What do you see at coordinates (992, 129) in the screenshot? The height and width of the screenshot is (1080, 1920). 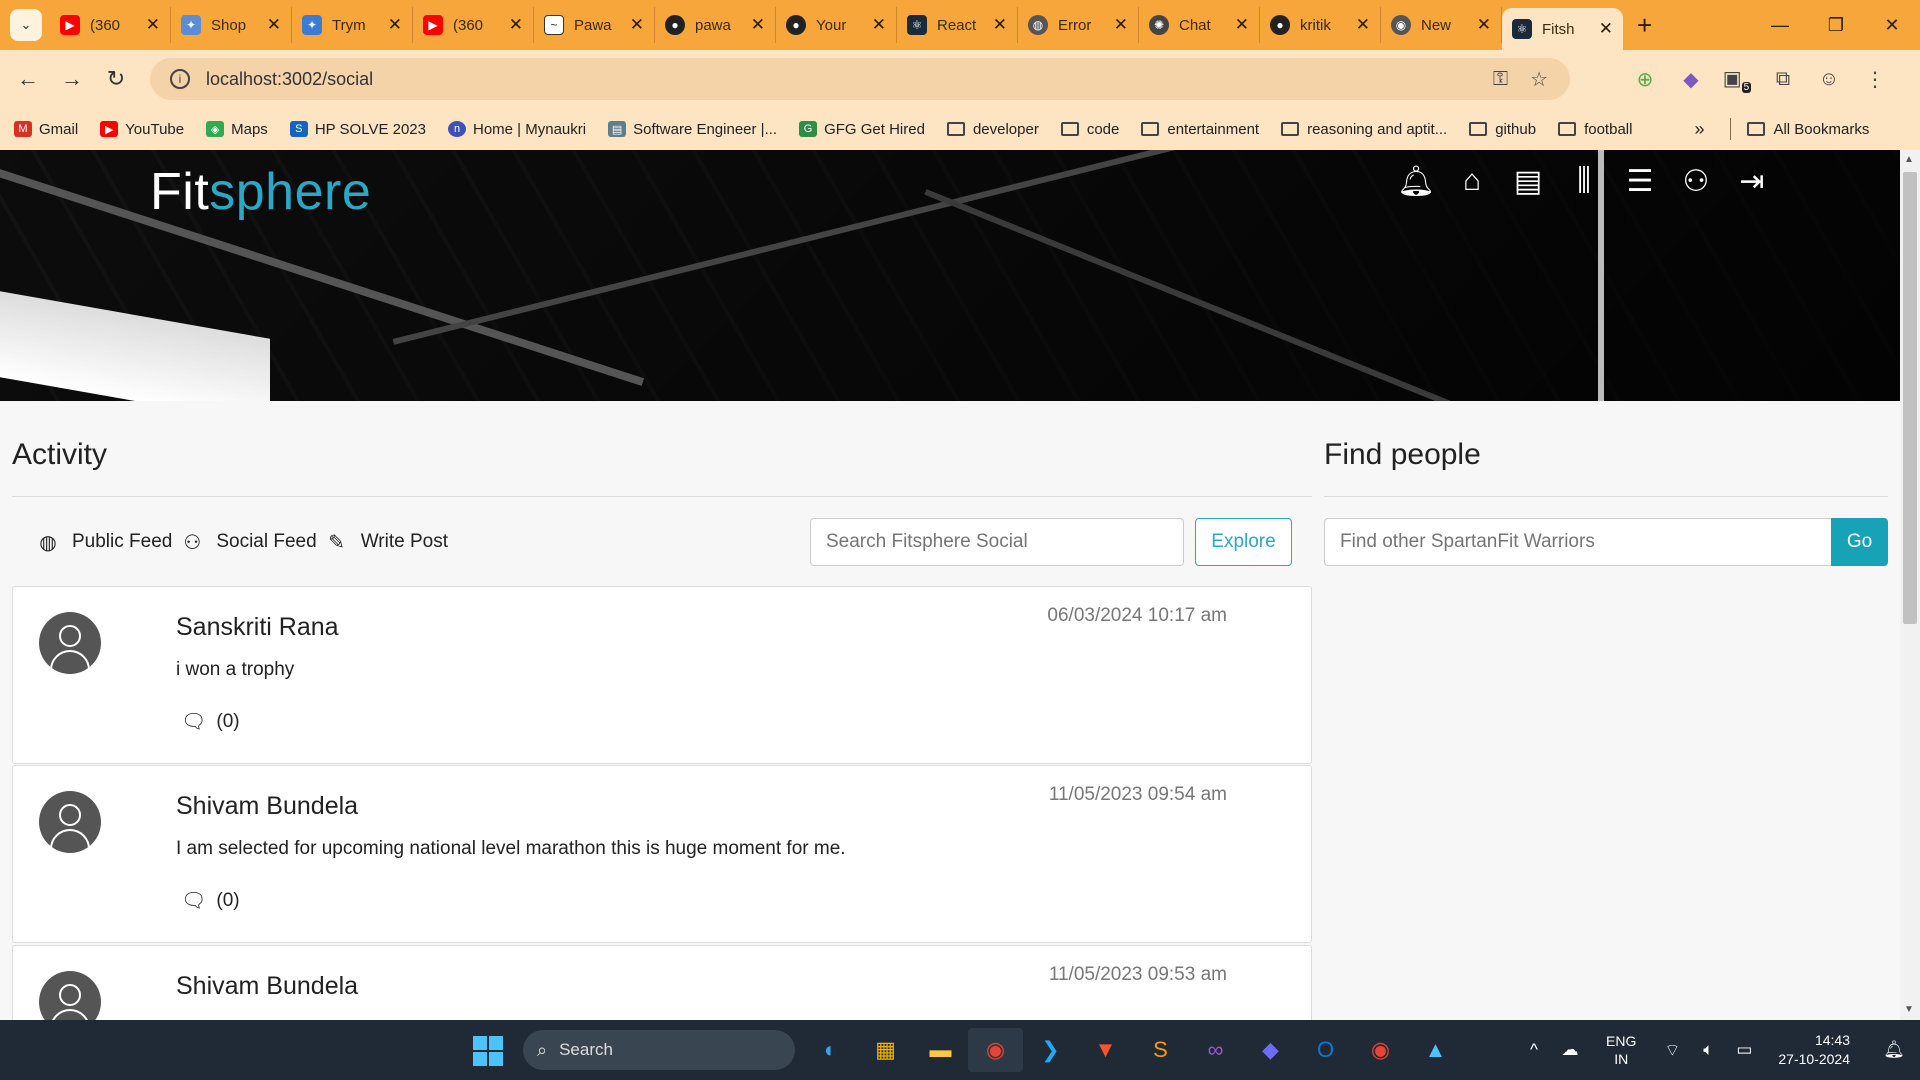 I see `bookmark-folder: developer` at bounding box center [992, 129].